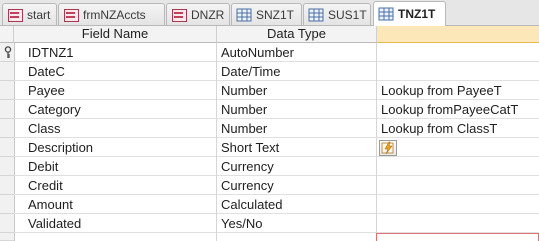  What do you see at coordinates (115, 166) in the screenshot?
I see `field-name-cell: Debit` at bounding box center [115, 166].